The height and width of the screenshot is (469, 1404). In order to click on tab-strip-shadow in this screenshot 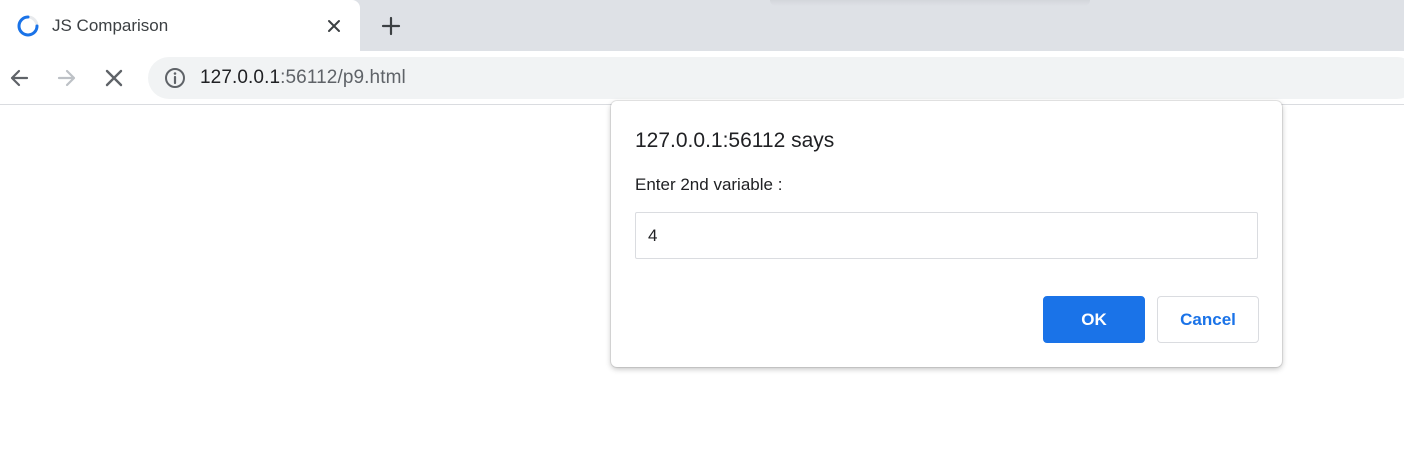, I will do `click(930, 3)`.